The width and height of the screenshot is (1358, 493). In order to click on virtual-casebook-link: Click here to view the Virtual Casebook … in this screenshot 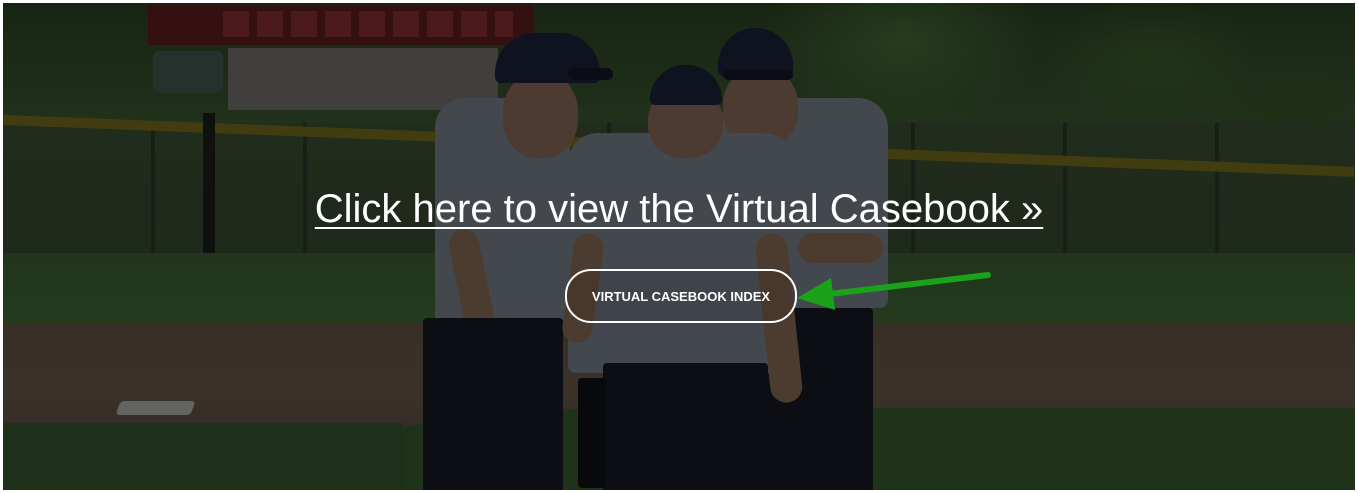, I will do `click(679, 209)`.